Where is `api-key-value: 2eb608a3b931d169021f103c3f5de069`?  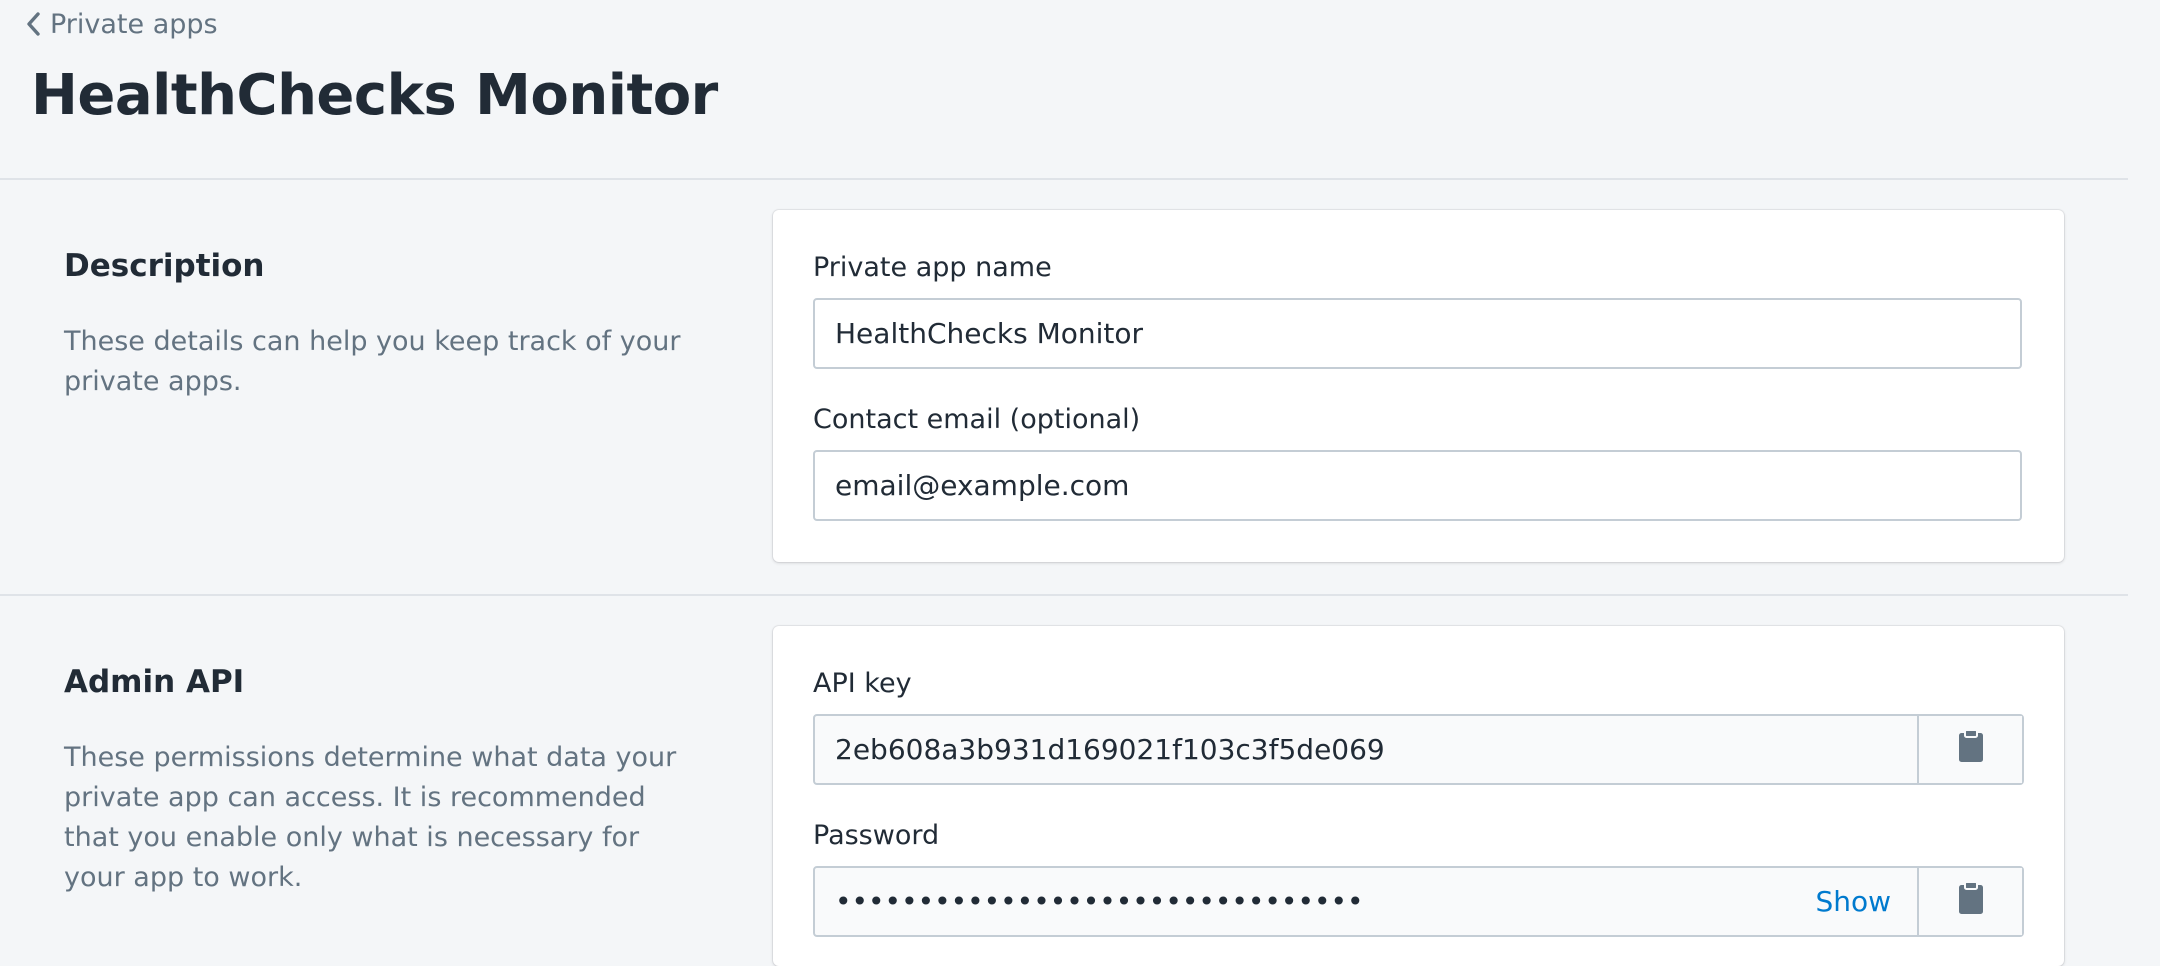
api-key-value: 2eb608a3b931d169021f103c3f5de069 is located at coordinates (1110, 749).